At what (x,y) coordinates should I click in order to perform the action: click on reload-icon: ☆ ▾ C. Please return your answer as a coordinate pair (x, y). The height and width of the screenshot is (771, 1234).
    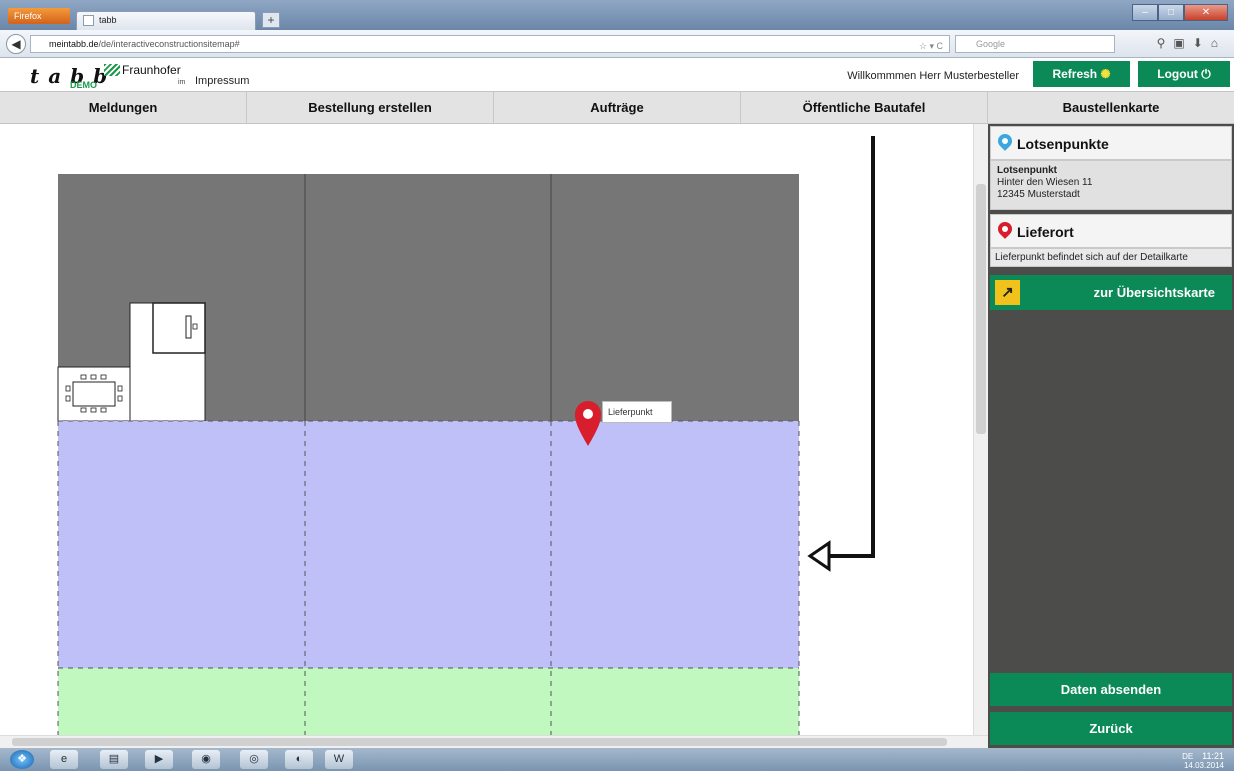
    Looking at the image, I should click on (931, 46).